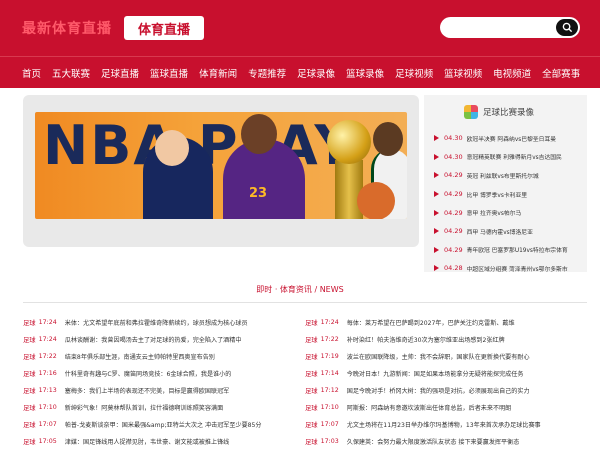 The width and height of the screenshot is (600, 450). What do you see at coordinates (429, 408) in the screenshot?
I see `news-headline: 阿斯报：阿森纳有意邀坎波斯出任体育总监，后者未来不明朗` at bounding box center [429, 408].